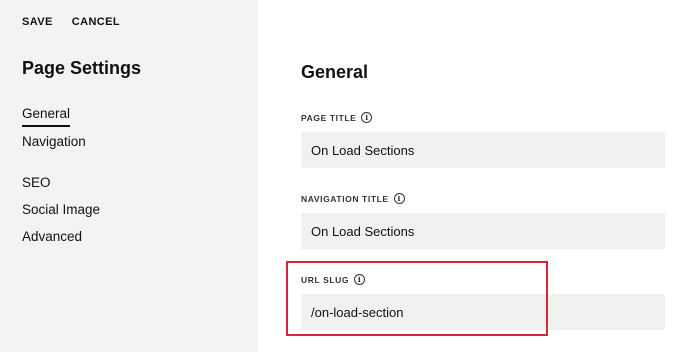 This screenshot has height=352, width=700. I want to click on save-button: SAVE, so click(37, 22).